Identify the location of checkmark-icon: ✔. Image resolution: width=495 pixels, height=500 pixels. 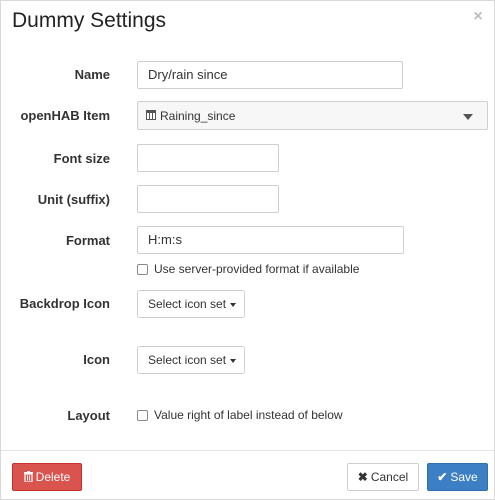
(442, 477).